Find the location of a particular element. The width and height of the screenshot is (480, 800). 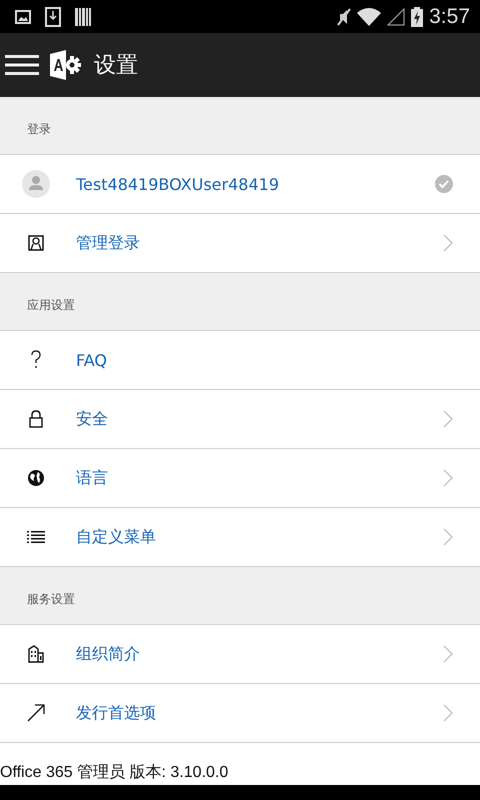

arrow-icon is located at coordinates (35, 713).